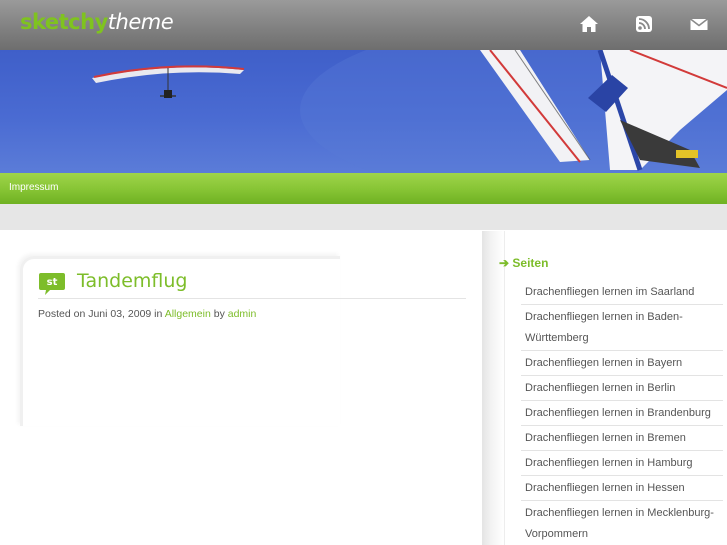 This screenshot has height=545, width=727. Describe the element at coordinates (589, 24) in the screenshot. I see `home-icon` at that location.